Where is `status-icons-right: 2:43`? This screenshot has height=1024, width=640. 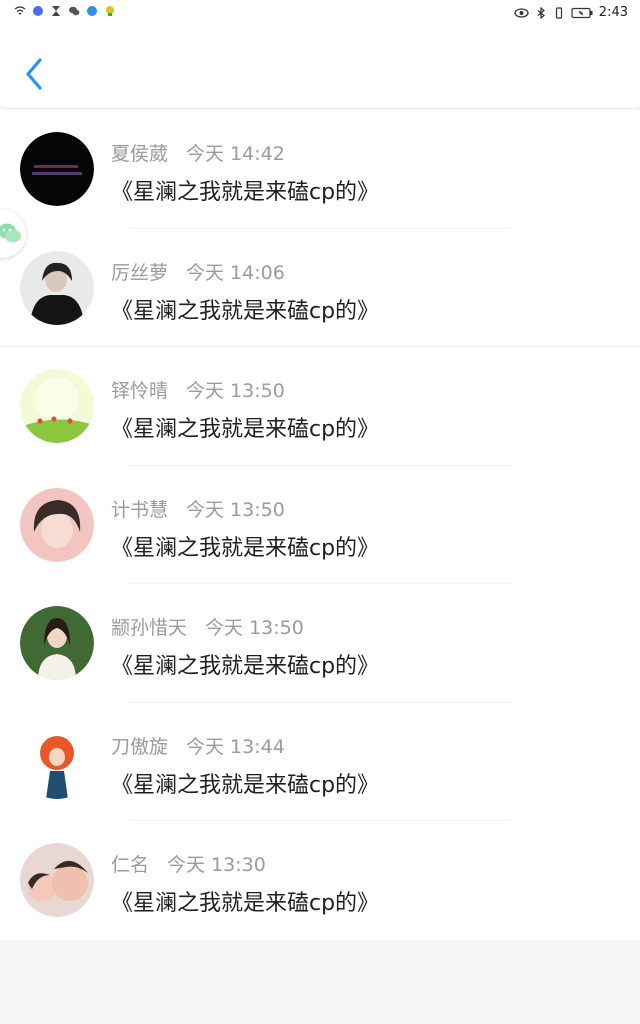 status-icons-right: 2:43 is located at coordinates (571, 12).